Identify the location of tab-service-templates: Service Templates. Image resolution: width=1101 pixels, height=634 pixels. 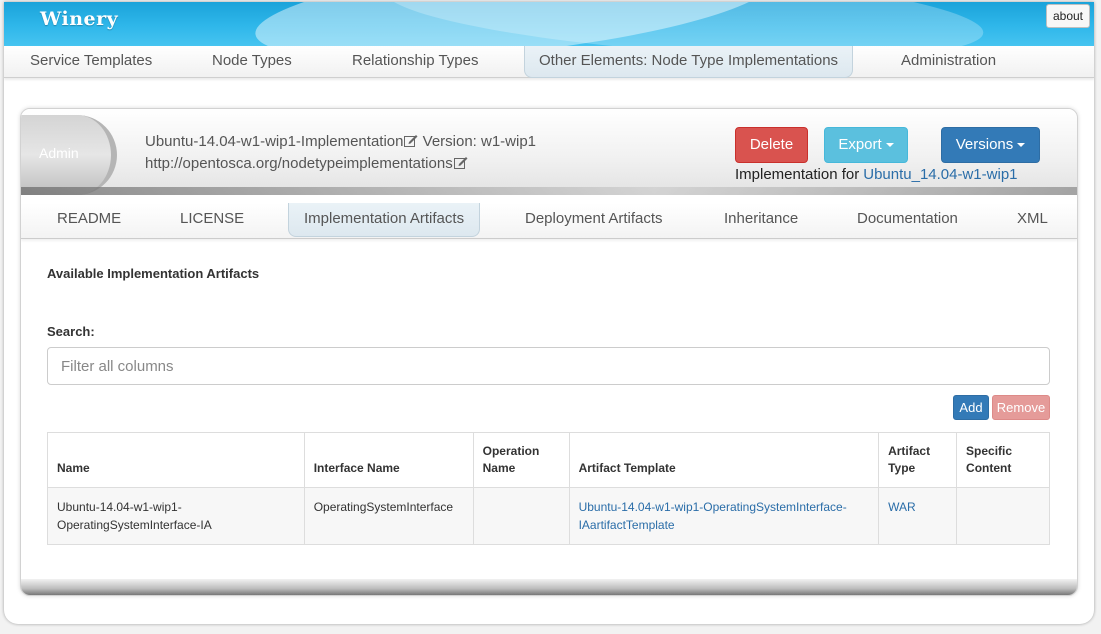
(91, 62).